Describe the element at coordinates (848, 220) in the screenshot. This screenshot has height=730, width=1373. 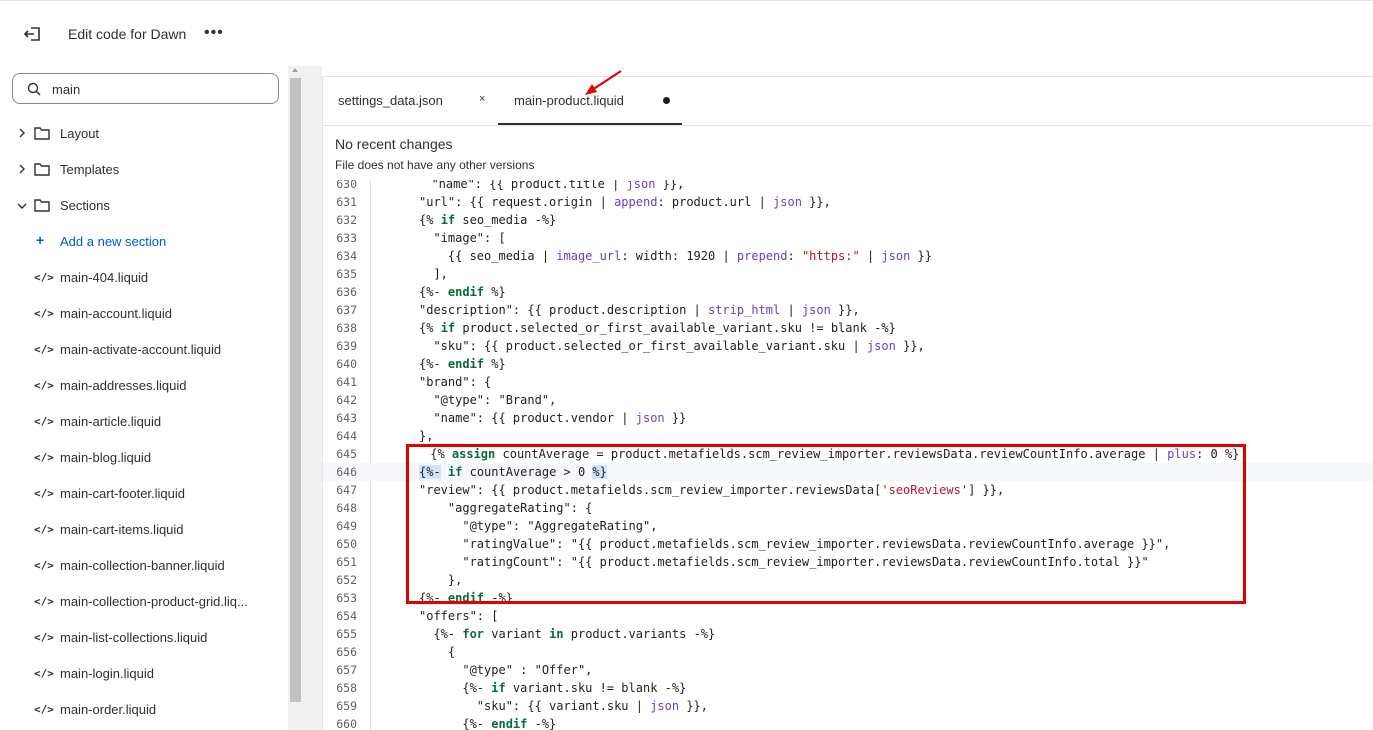
I see `code-line: 632 {% if seo_media -%}` at that location.